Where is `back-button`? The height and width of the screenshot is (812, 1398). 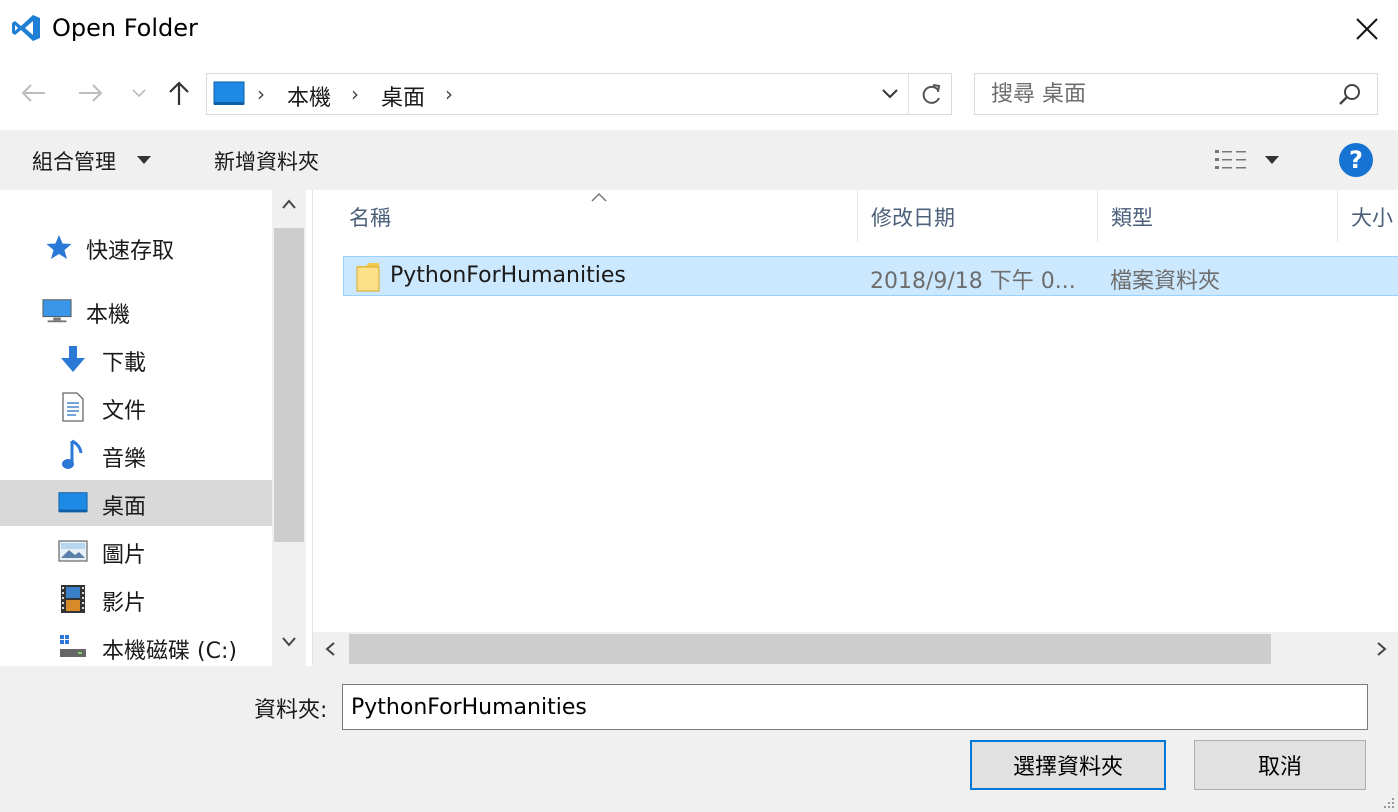
back-button is located at coordinates (33, 93).